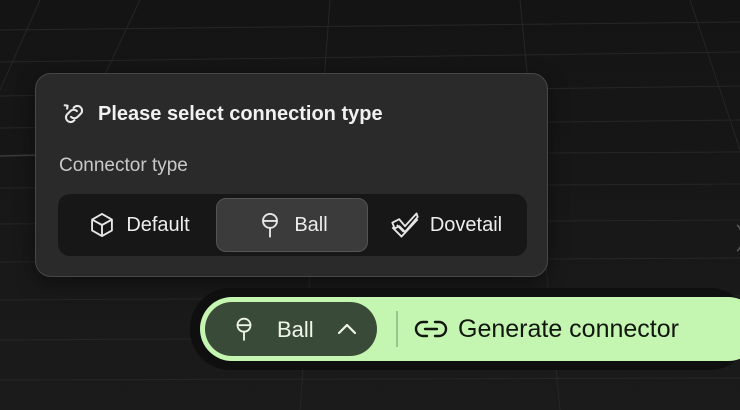 The height and width of the screenshot is (410, 740). What do you see at coordinates (311, 224) in the screenshot?
I see `option-label: Ball` at bounding box center [311, 224].